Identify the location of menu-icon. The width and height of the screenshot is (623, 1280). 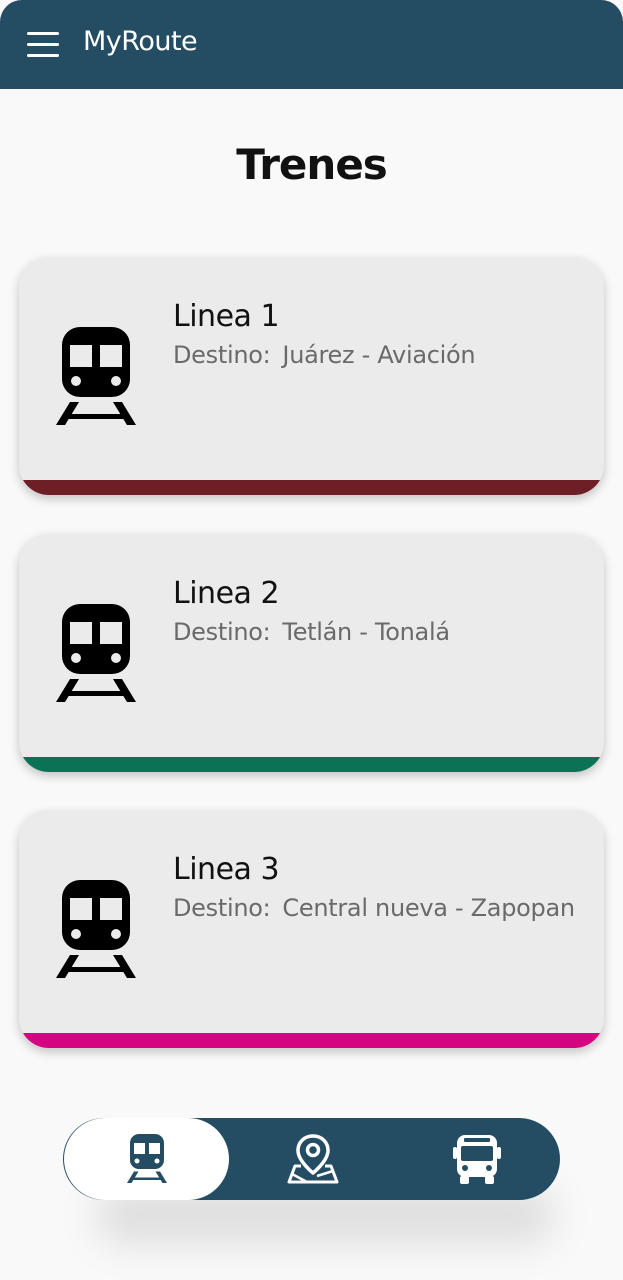
(43, 45).